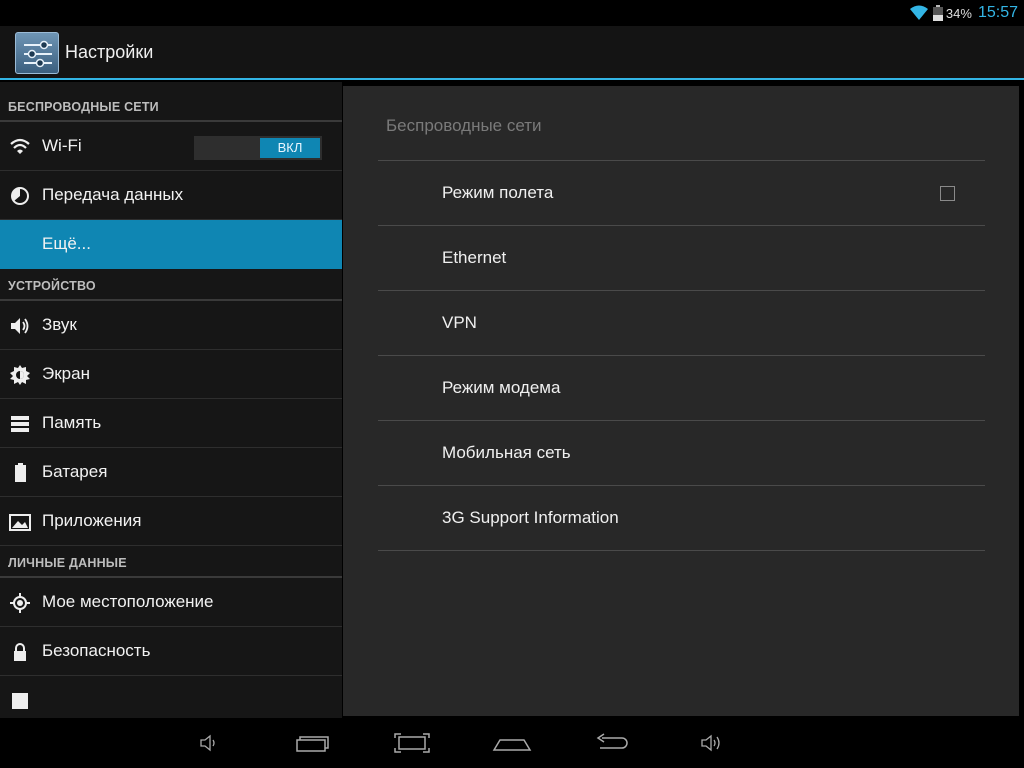 This screenshot has height=768, width=1024. I want to click on lock-icon, so click(20, 652).